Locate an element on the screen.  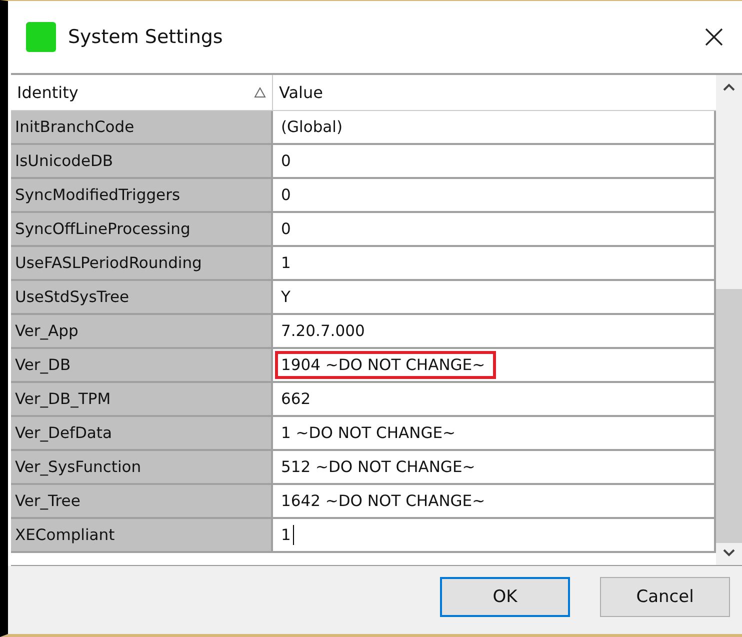
column-header-label: Identity is located at coordinates (47, 92).